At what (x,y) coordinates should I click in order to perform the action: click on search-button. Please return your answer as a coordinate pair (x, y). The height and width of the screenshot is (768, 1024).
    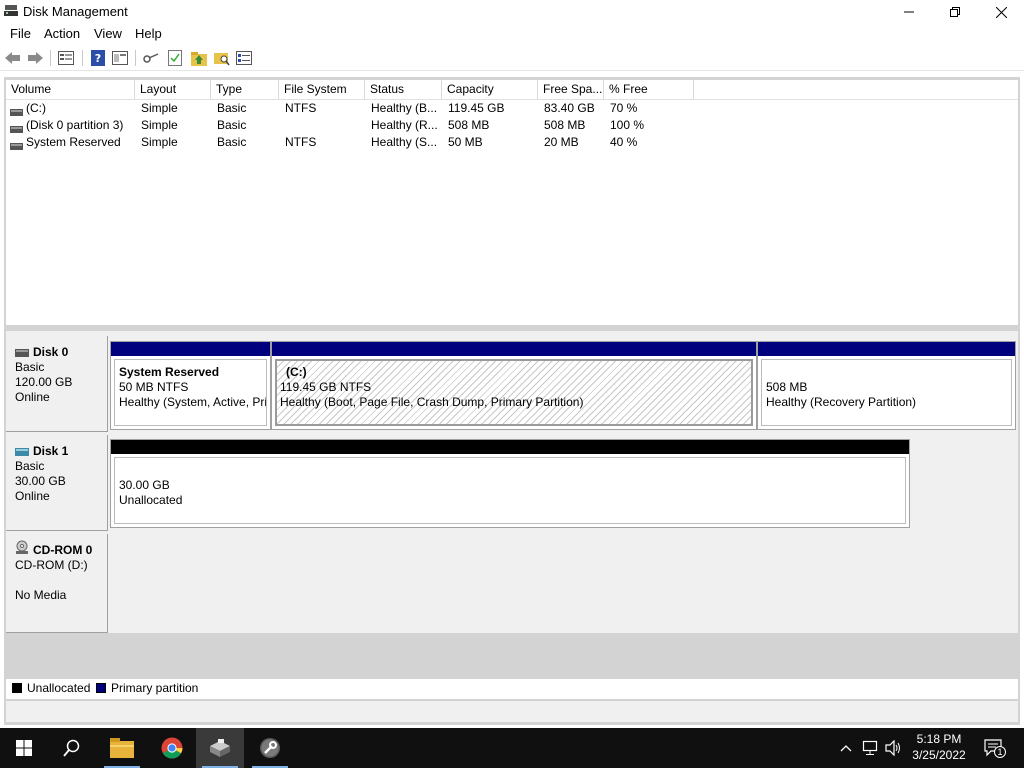
    Looking at the image, I should click on (72, 748).